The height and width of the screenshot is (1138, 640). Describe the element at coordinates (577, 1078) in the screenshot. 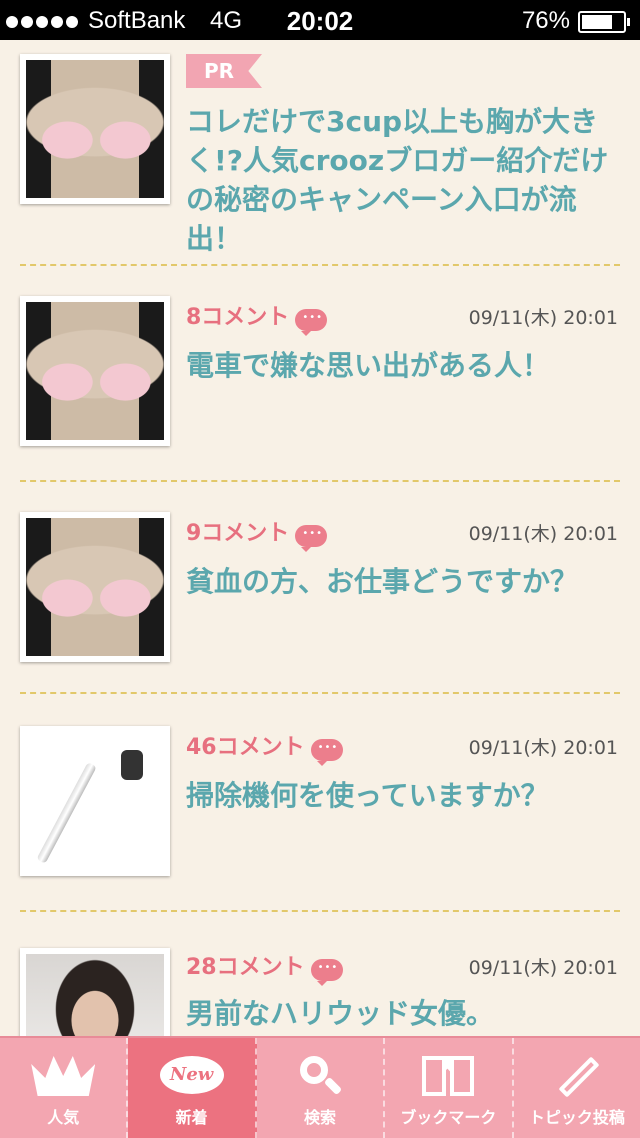

I see `pencil-icon` at that location.